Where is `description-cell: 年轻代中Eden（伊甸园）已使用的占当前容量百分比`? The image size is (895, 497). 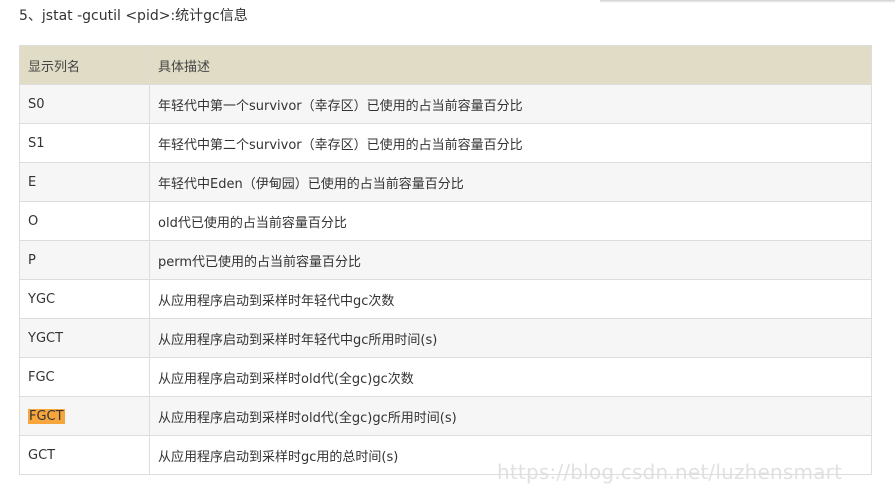 description-cell: 年轻代中Eden（伊甸园）已使用的占当前容量百分比 is located at coordinates (510, 182).